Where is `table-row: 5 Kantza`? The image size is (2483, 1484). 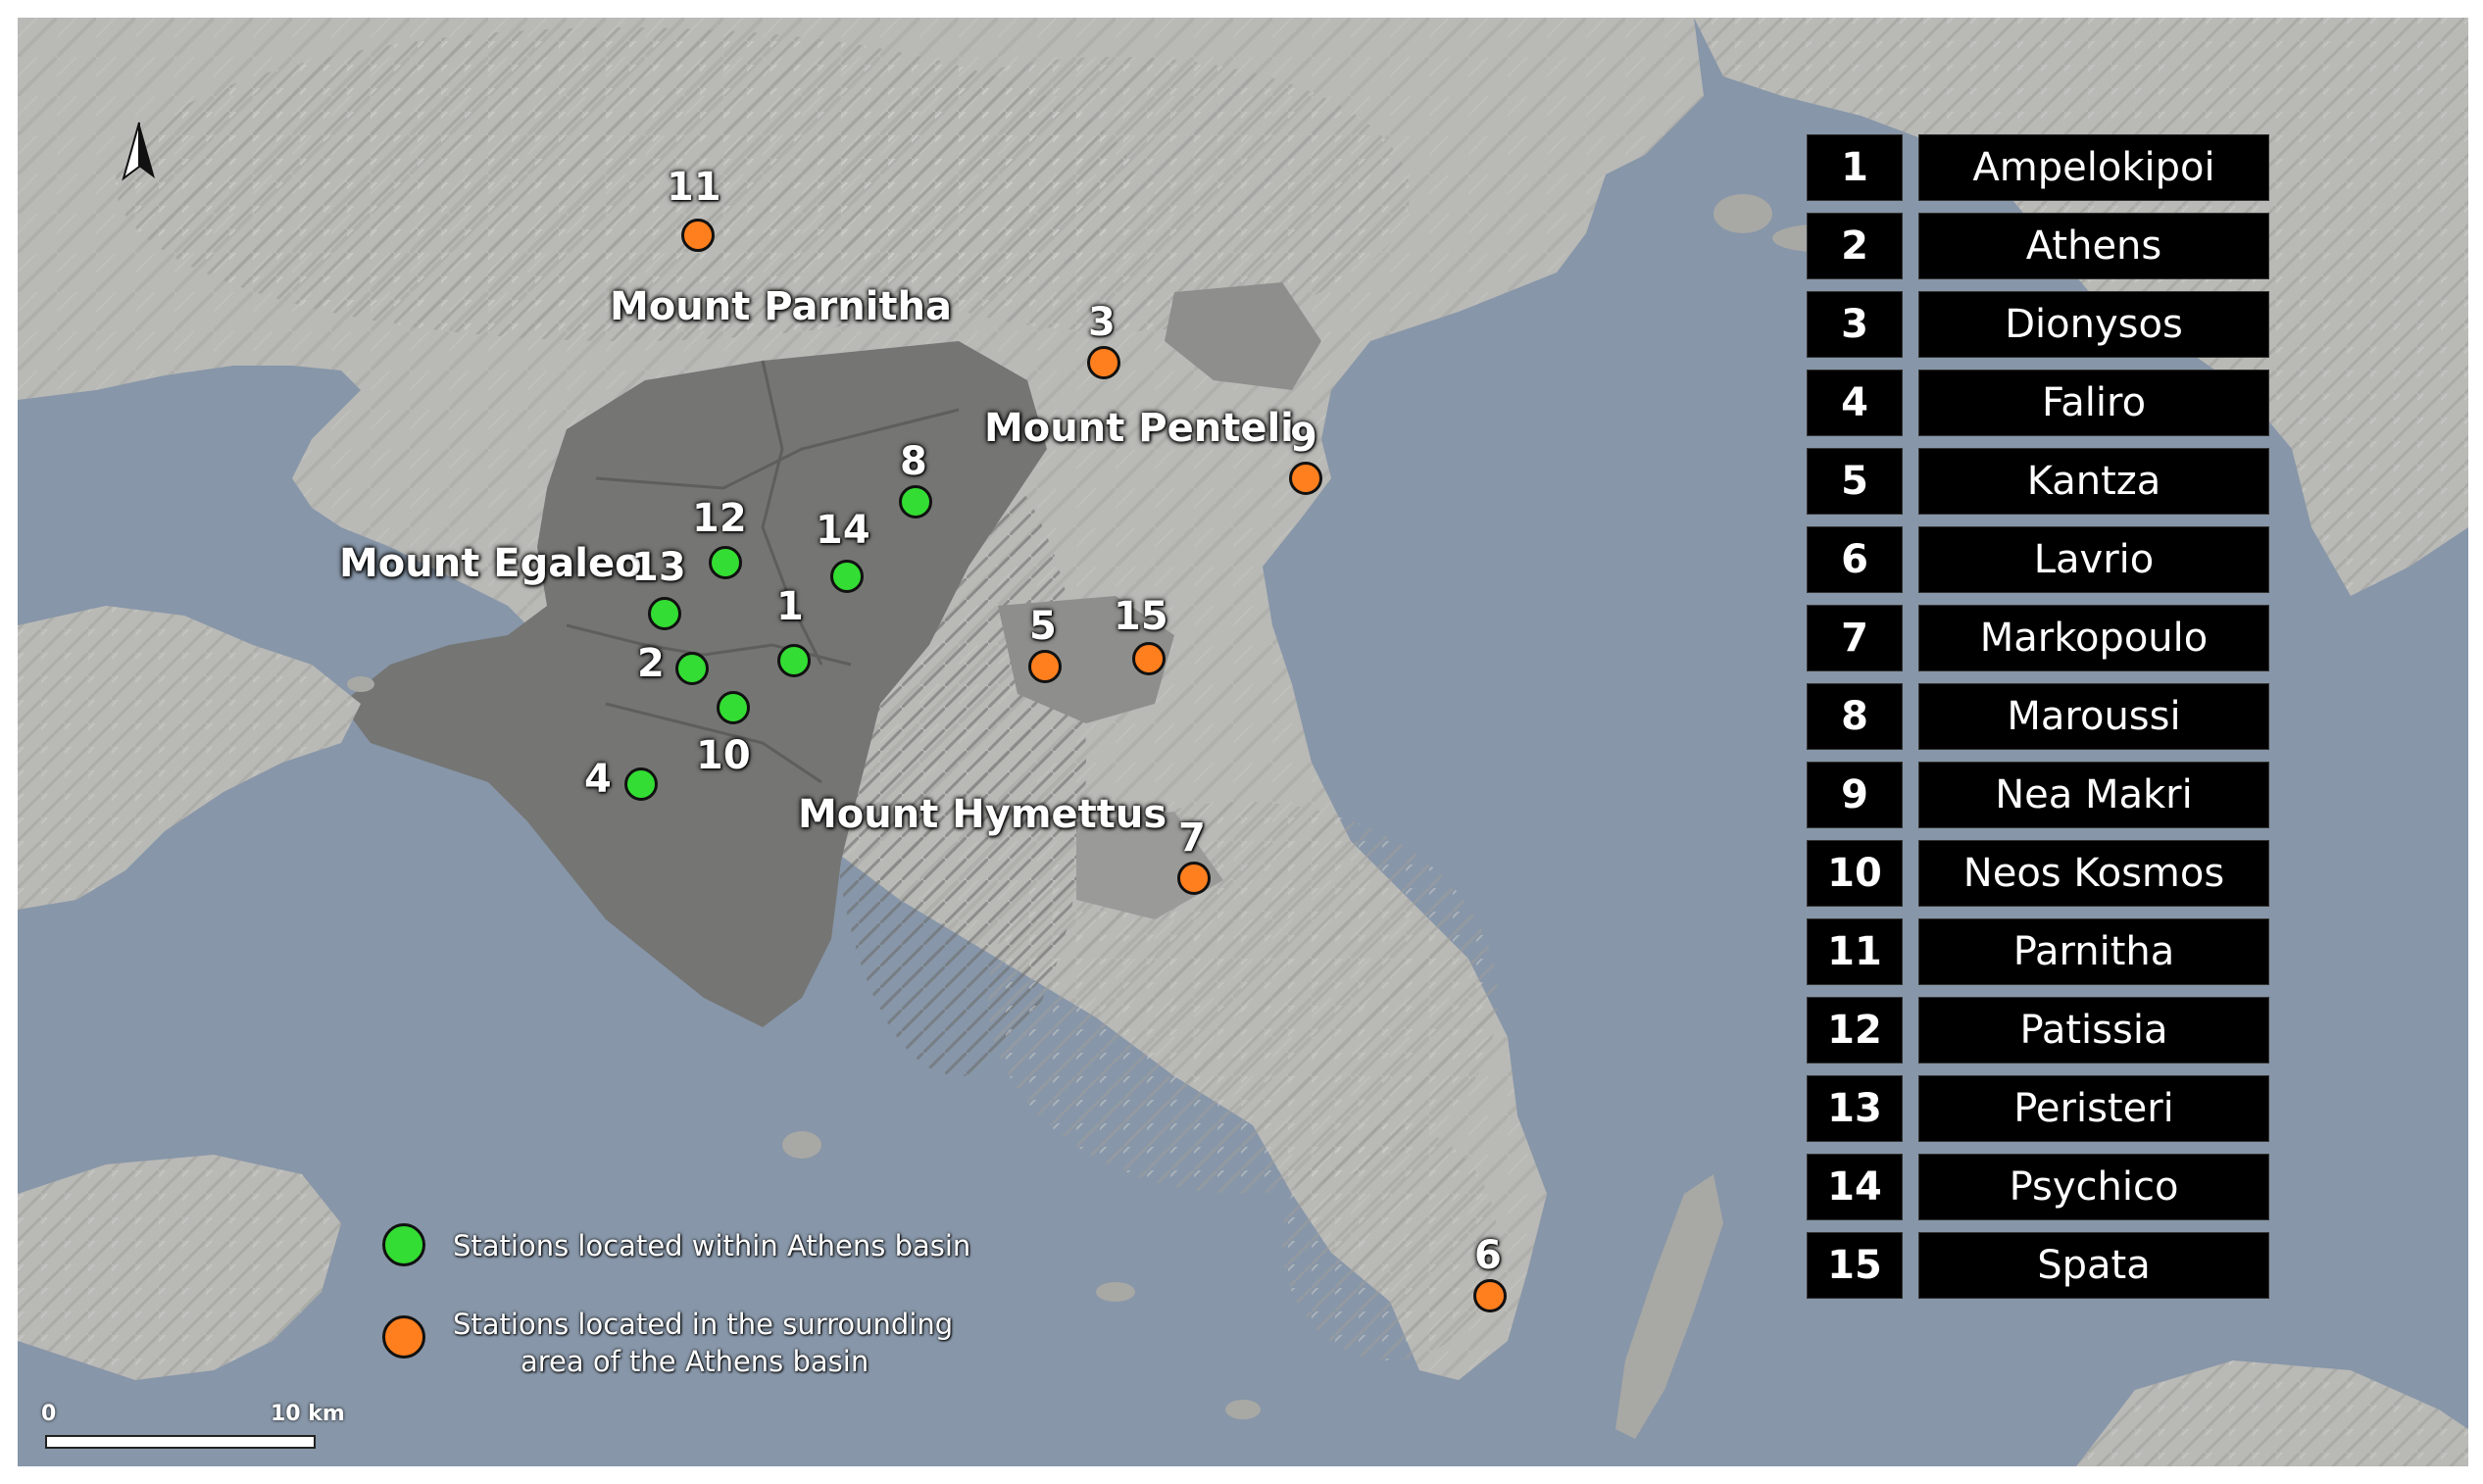 table-row: 5 Kantza is located at coordinates (2053, 482).